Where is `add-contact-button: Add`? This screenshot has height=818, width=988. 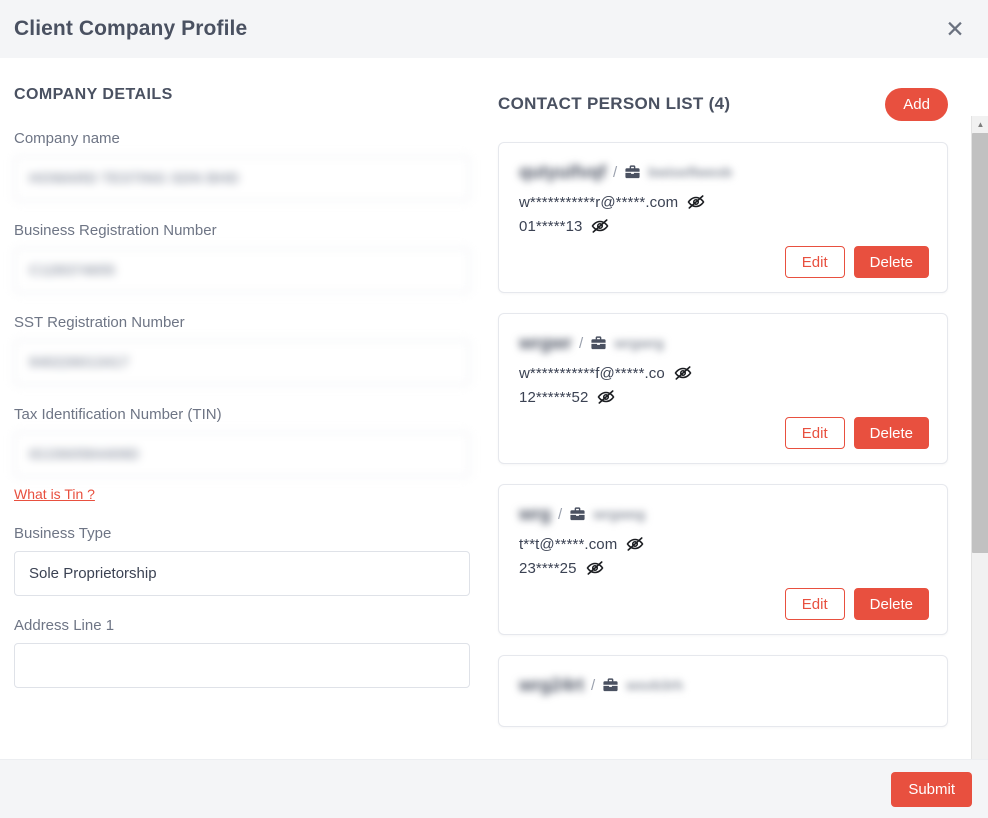 add-contact-button: Add is located at coordinates (916, 104).